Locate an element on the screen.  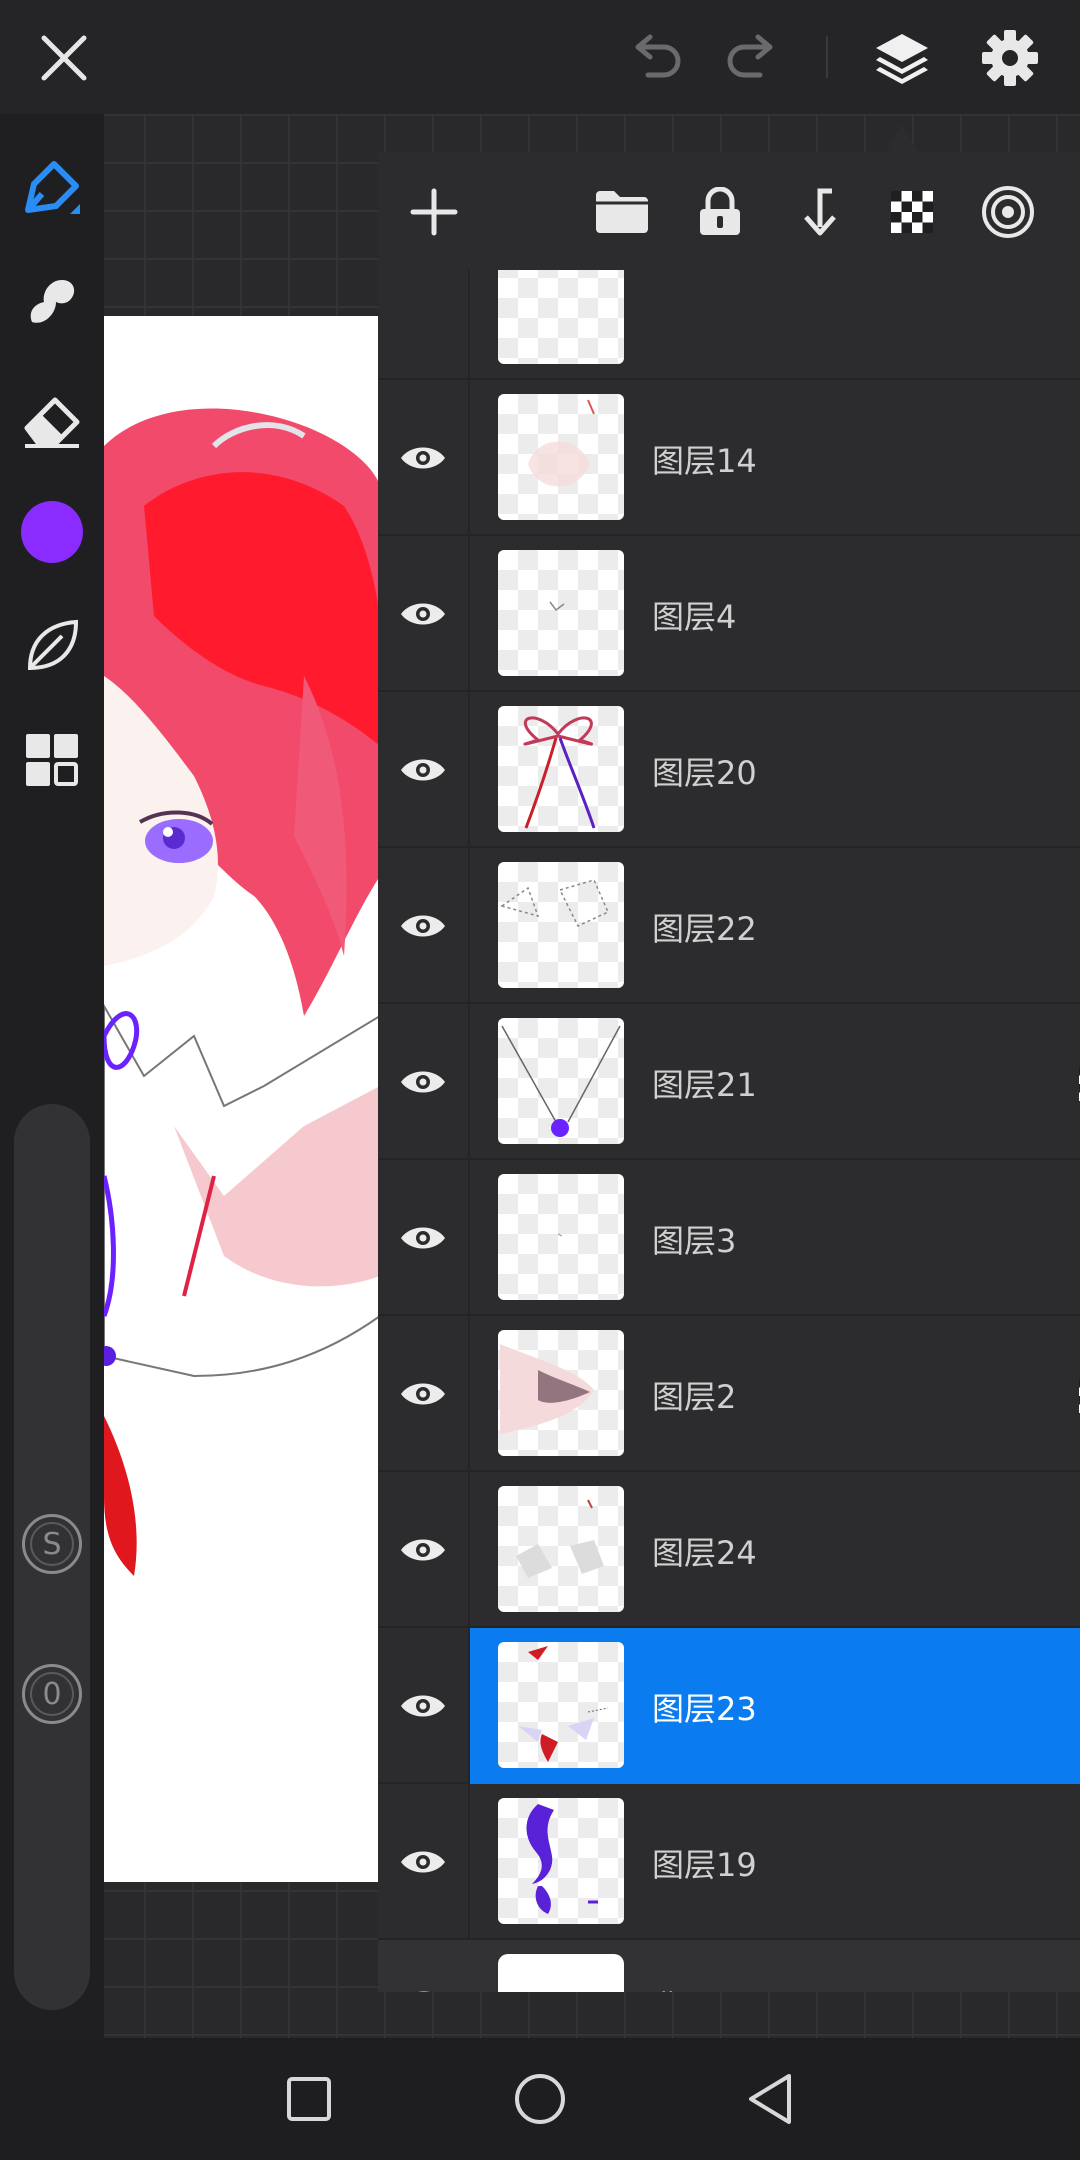
size-knob-label: S is located at coordinates (52, 1544).